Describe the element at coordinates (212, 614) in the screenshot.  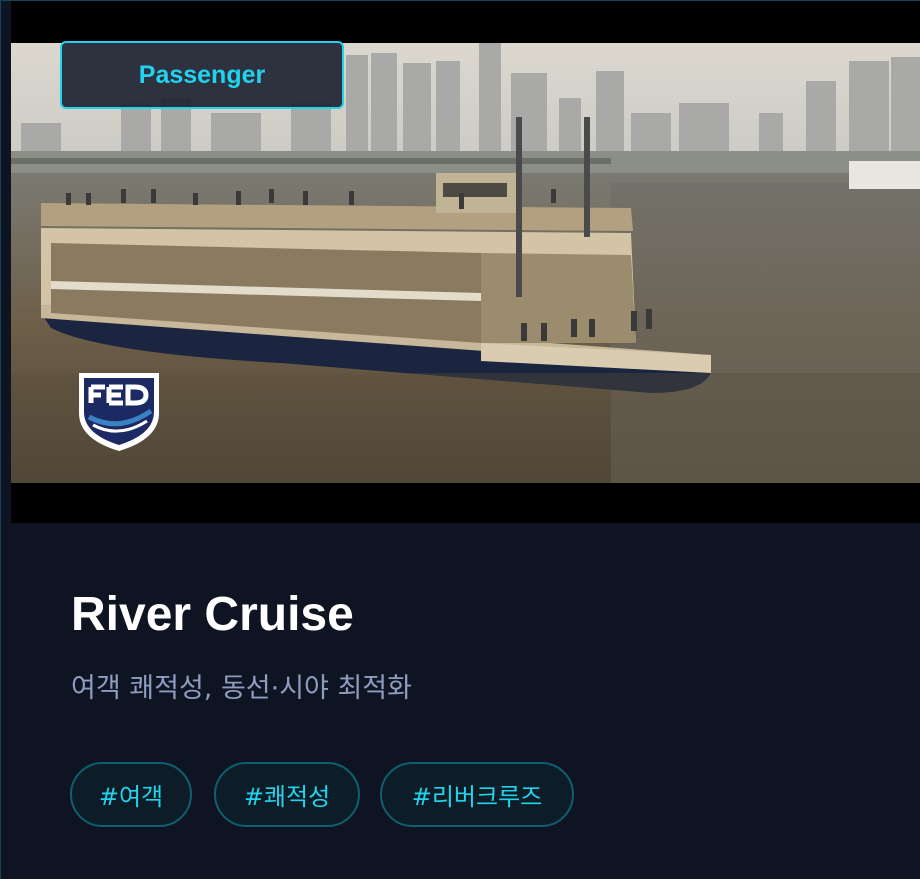
I see `card-title: River Cruise` at that location.